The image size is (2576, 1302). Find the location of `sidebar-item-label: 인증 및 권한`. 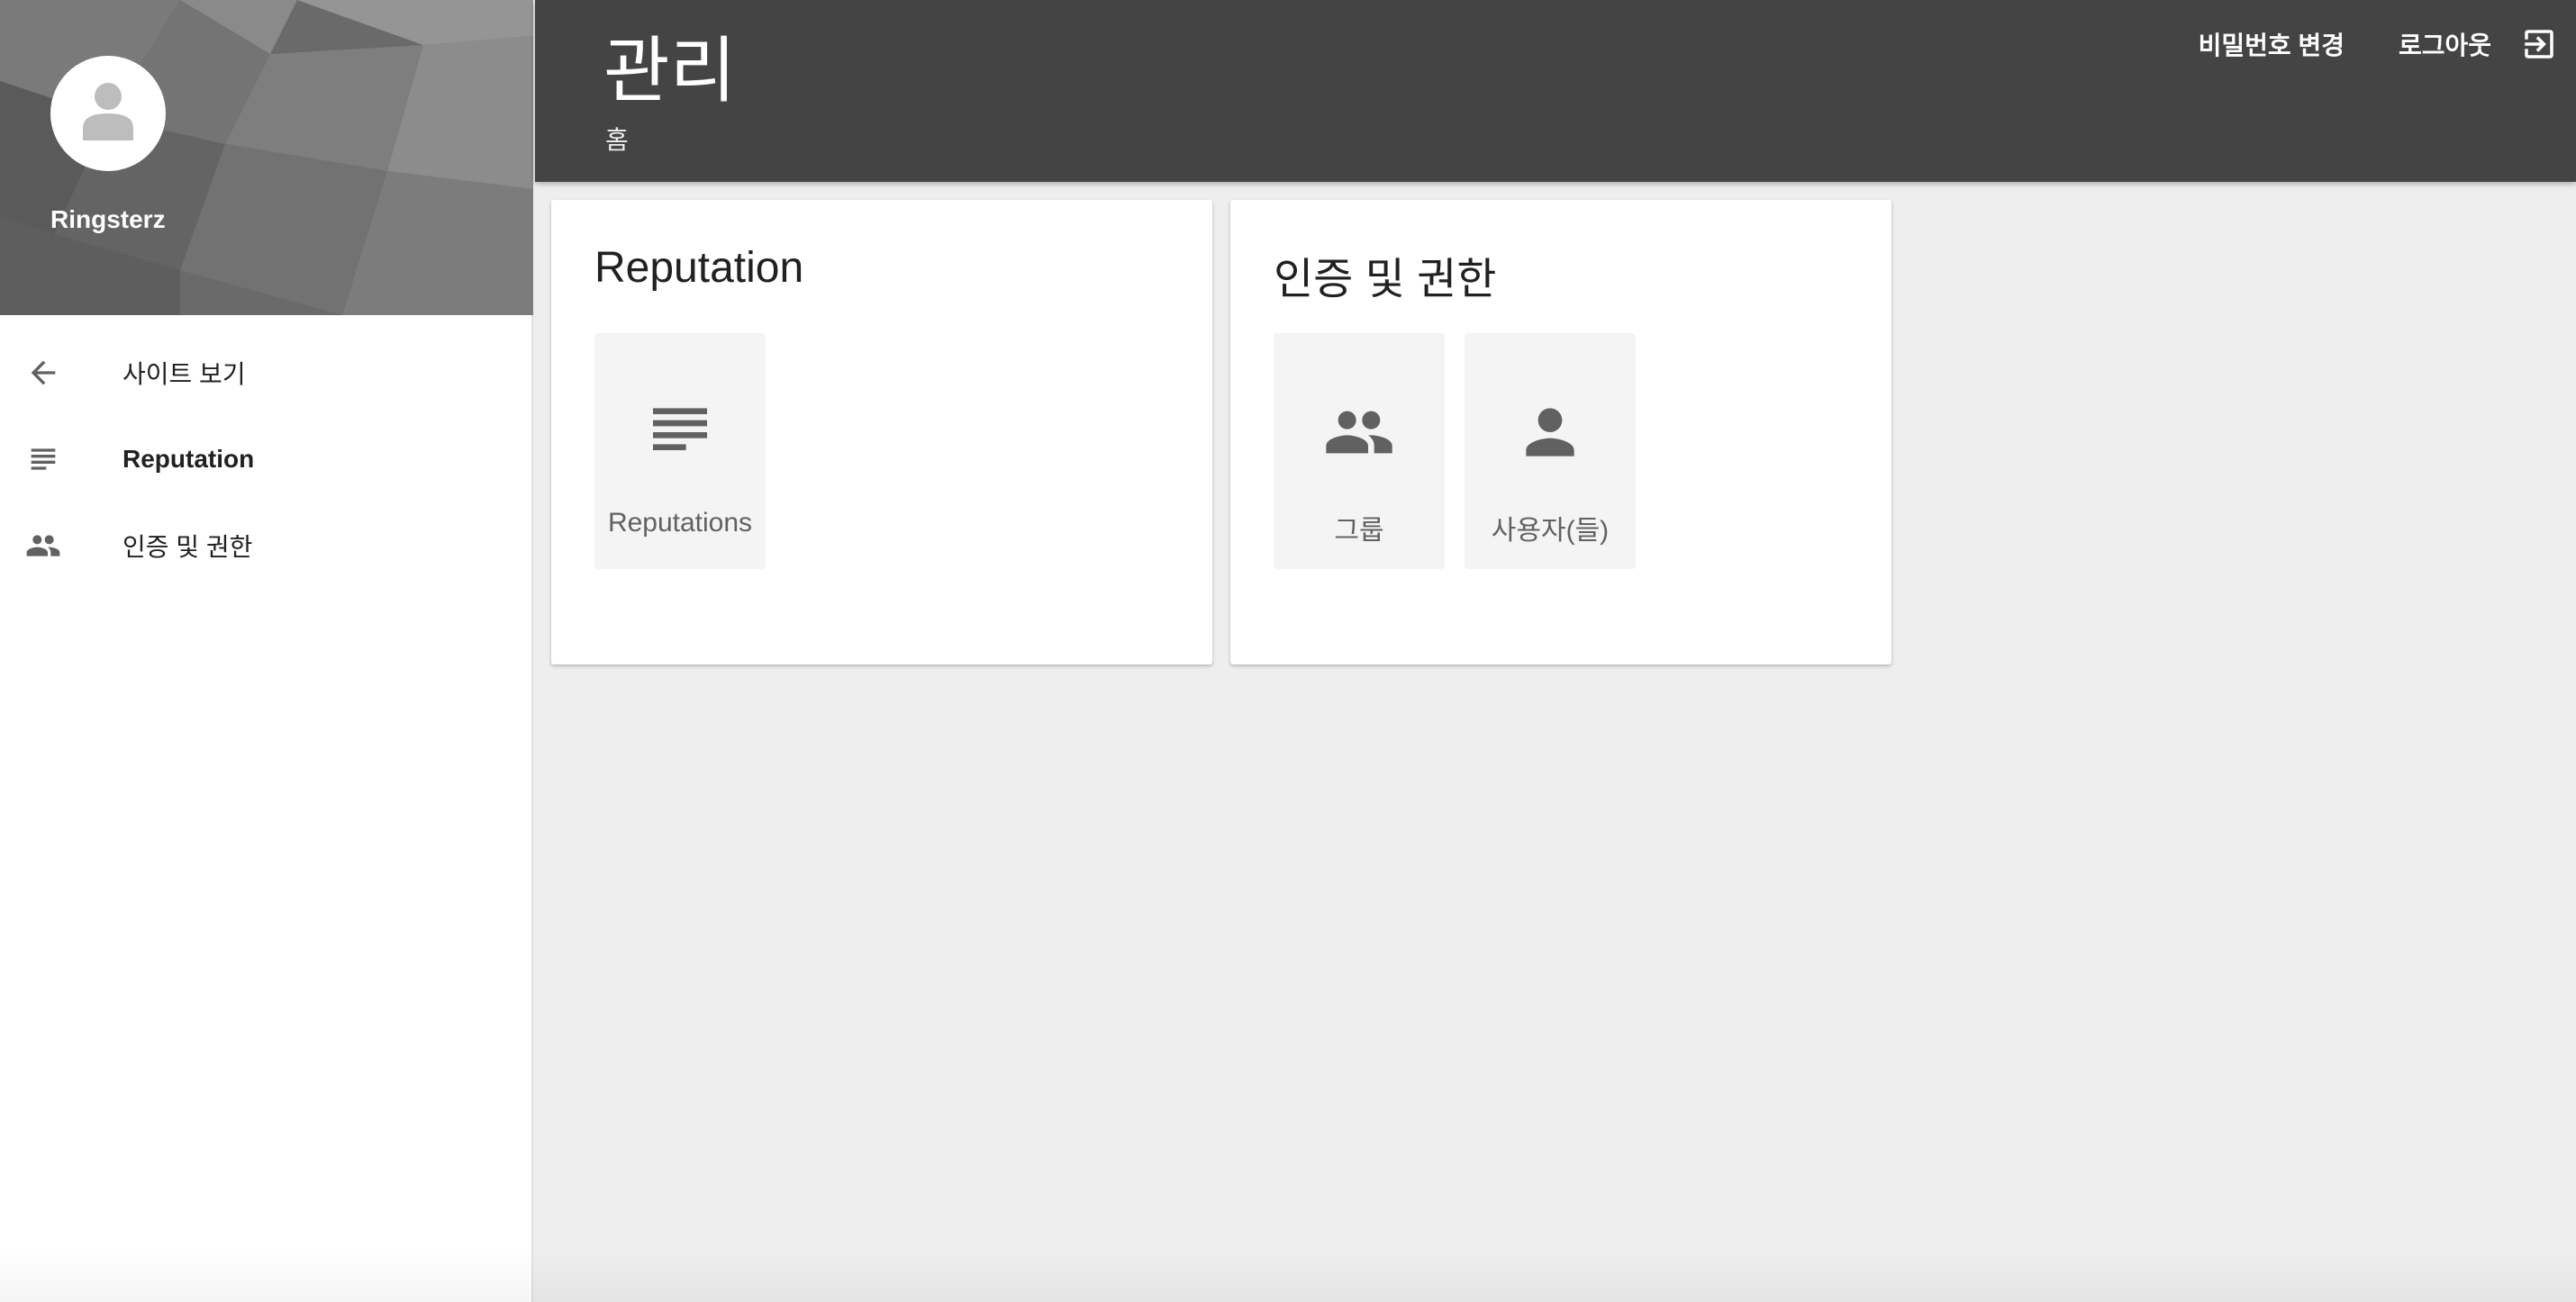

sidebar-item-label: 인증 및 권한 is located at coordinates (187, 547).